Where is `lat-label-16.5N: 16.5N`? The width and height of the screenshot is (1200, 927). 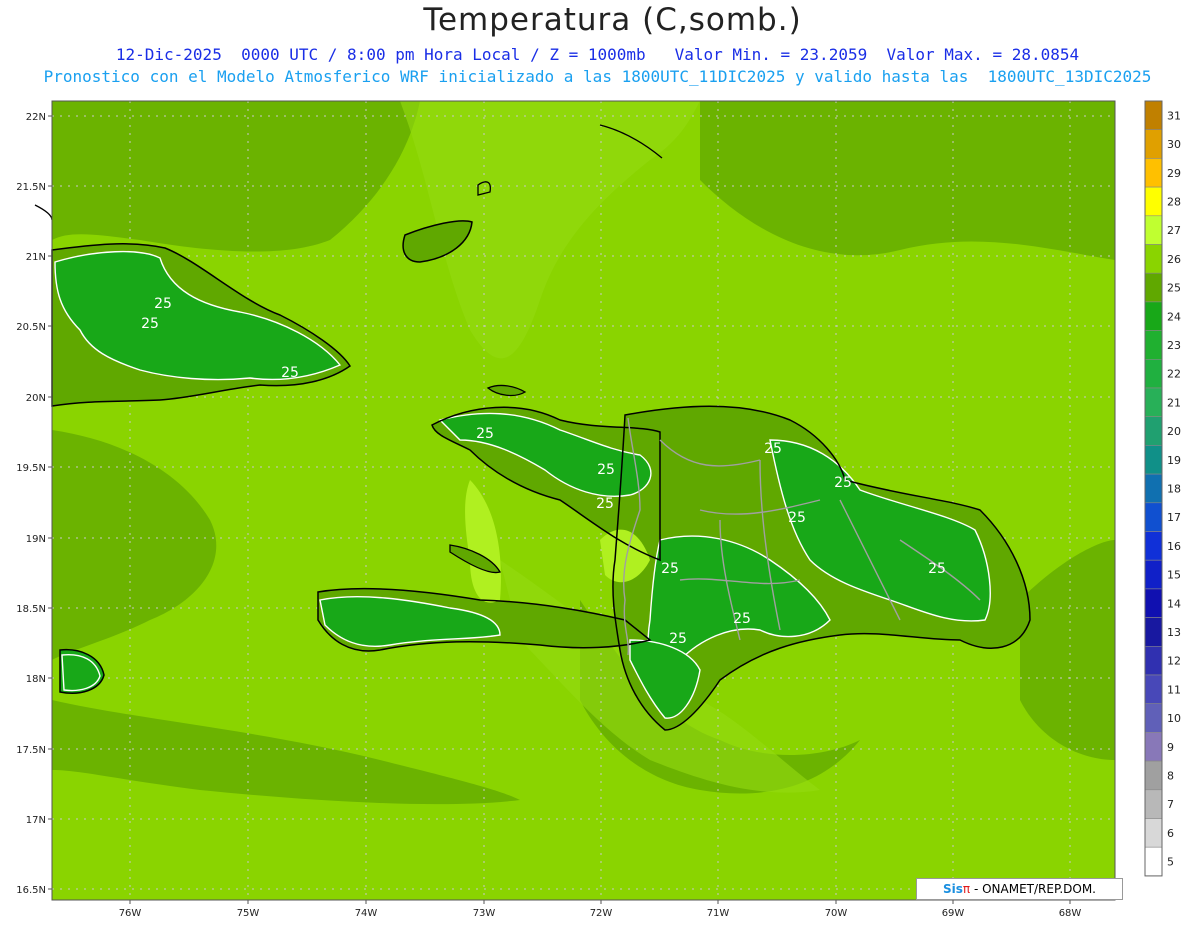 lat-label-16.5N: 16.5N is located at coordinates (31, 890).